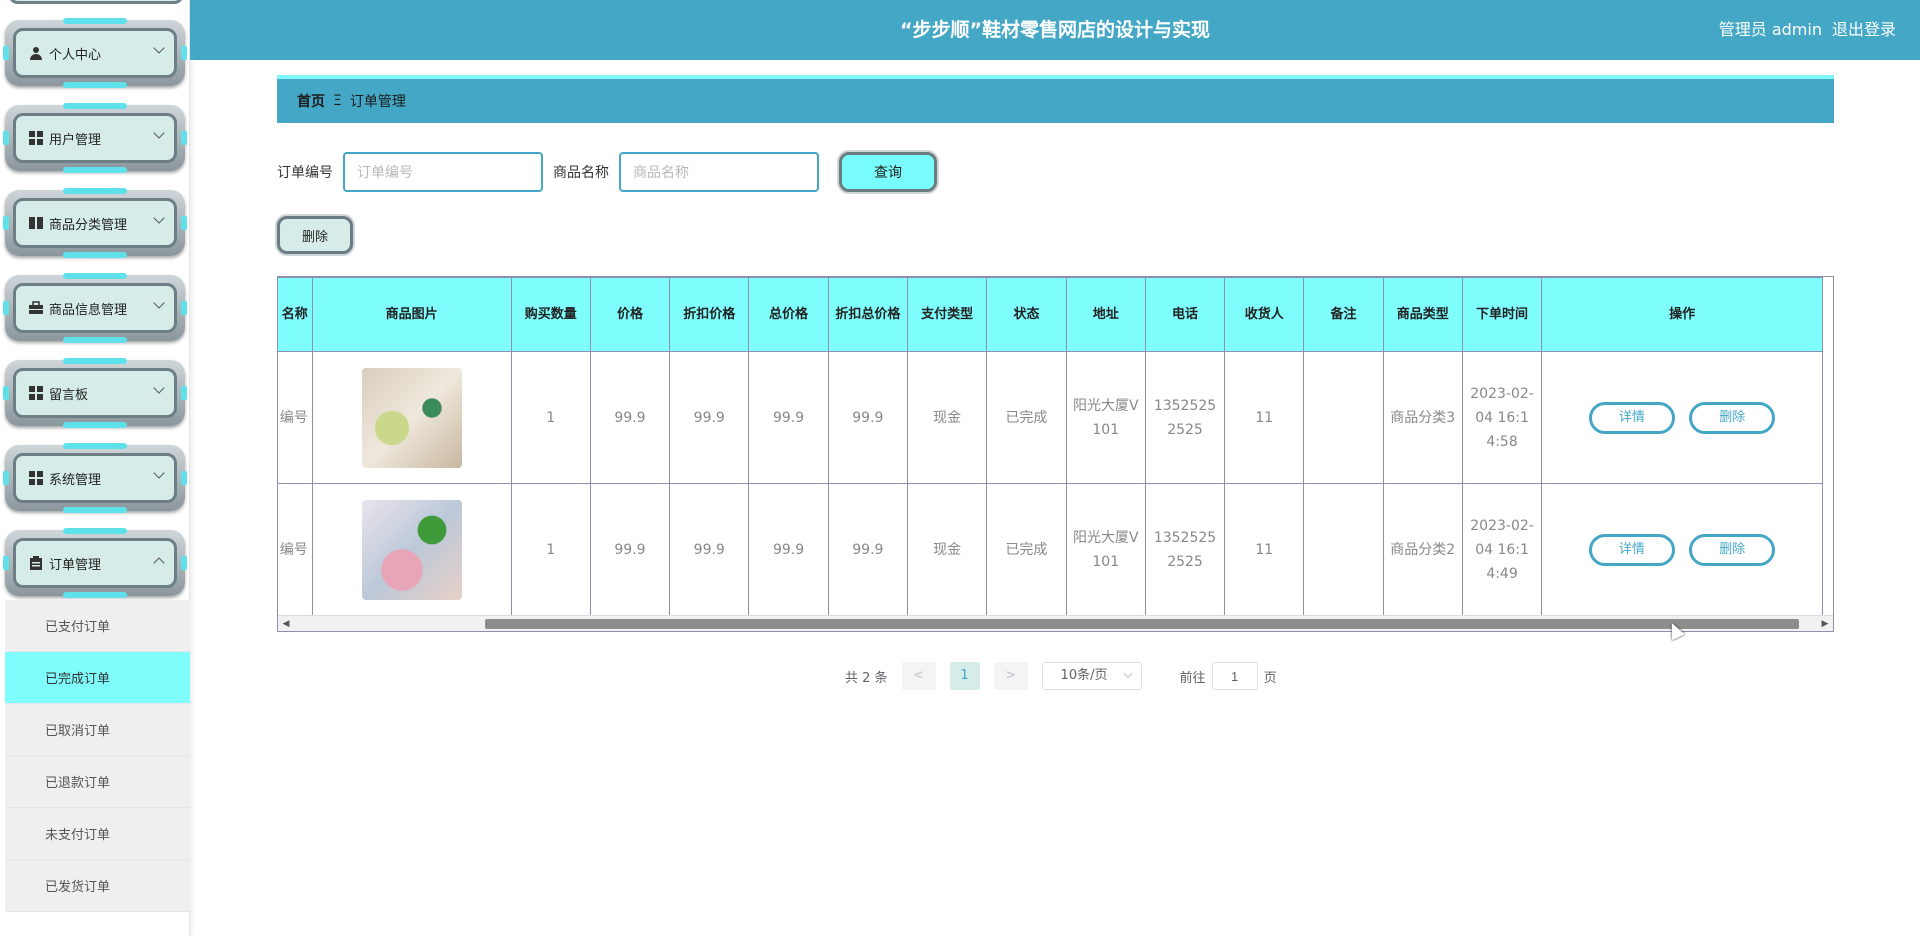  I want to click on logout-link: 退出登录, so click(1864, 30).